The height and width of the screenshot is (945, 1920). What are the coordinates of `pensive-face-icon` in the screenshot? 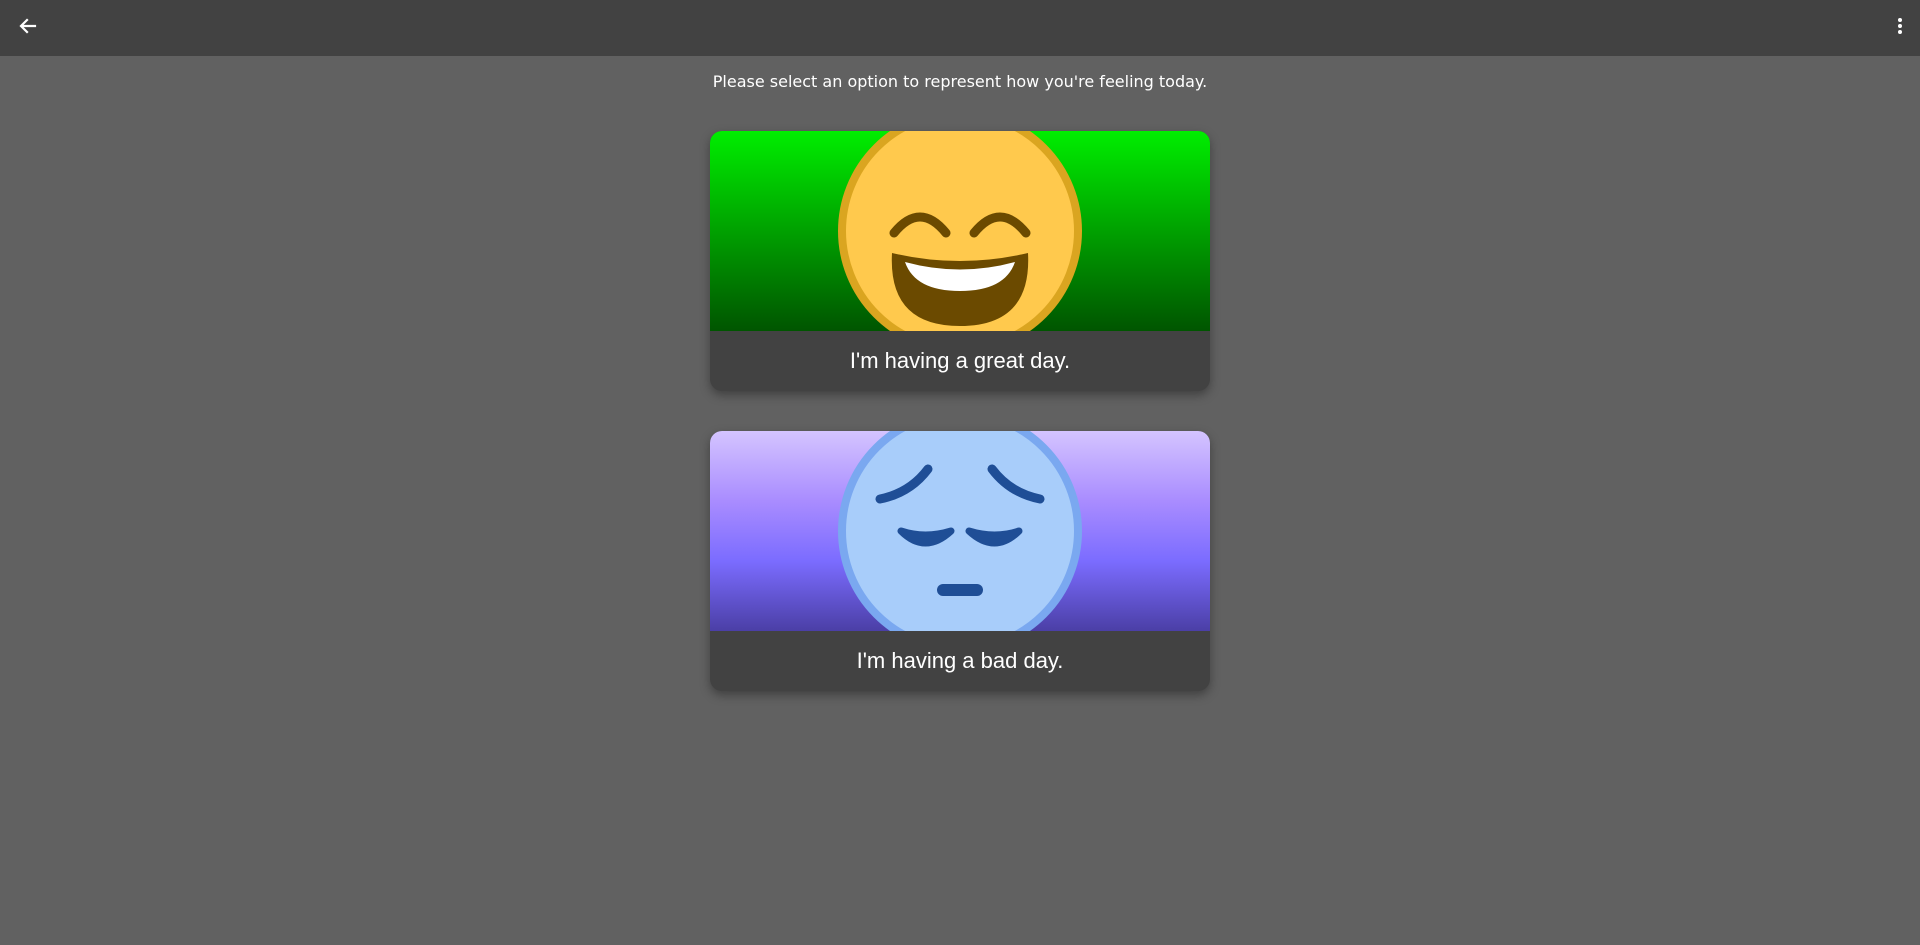 It's located at (960, 531).